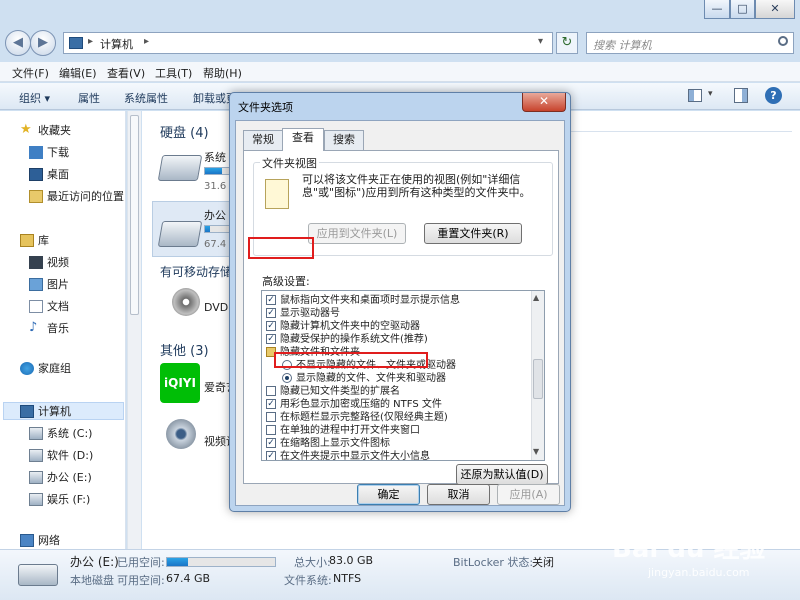 The height and width of the screenshot is (600, 800). I want to click on sidebar-item-music: ♪ 音乐, so click(63, 329).